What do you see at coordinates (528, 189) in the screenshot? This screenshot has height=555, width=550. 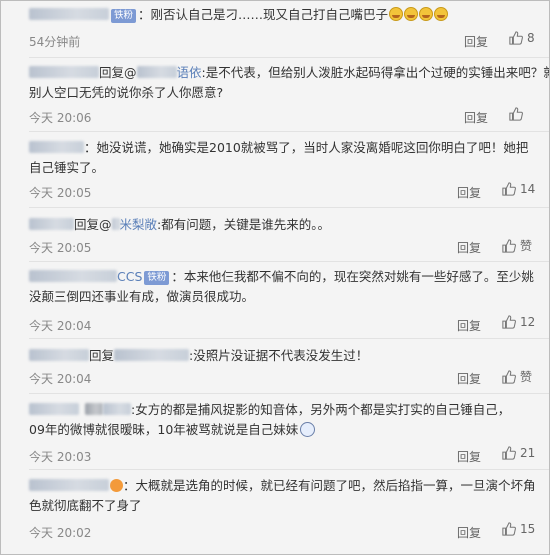 I see `like-count: 14` at bounding box center [528, 189].